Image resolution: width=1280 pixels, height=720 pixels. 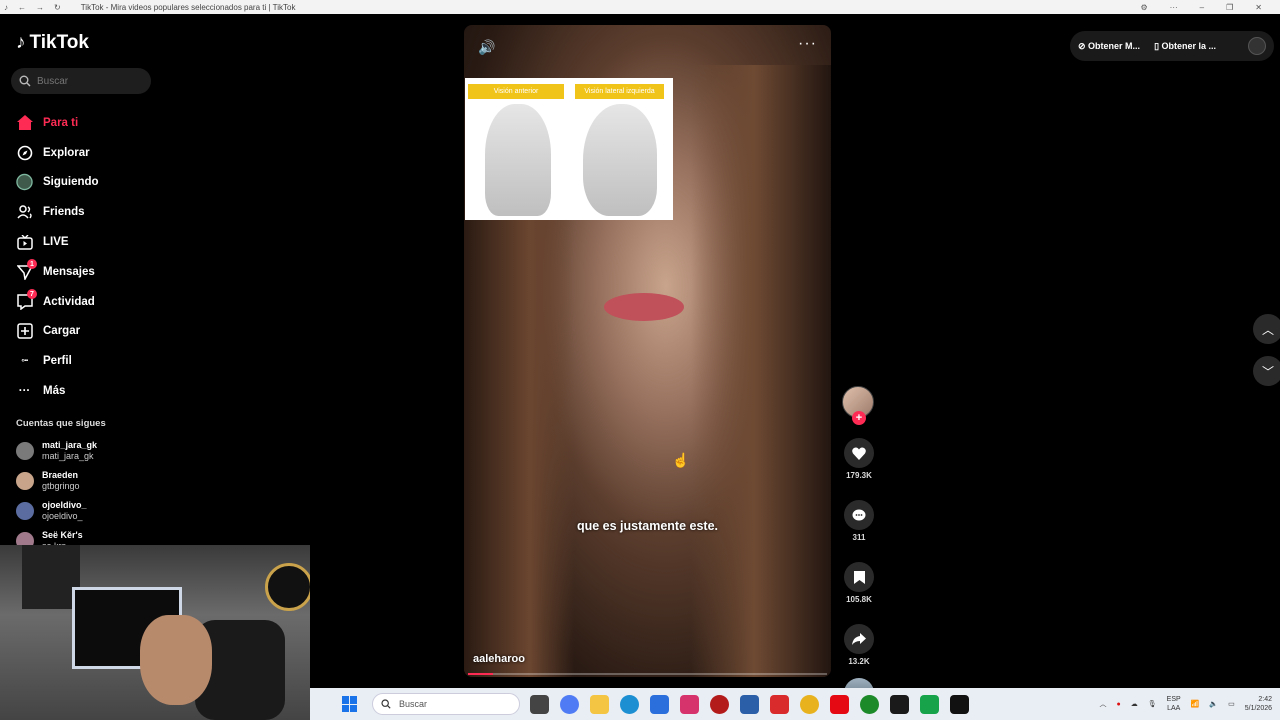 I want to click on like-action: 179.3K, so click(x=859, y=459).